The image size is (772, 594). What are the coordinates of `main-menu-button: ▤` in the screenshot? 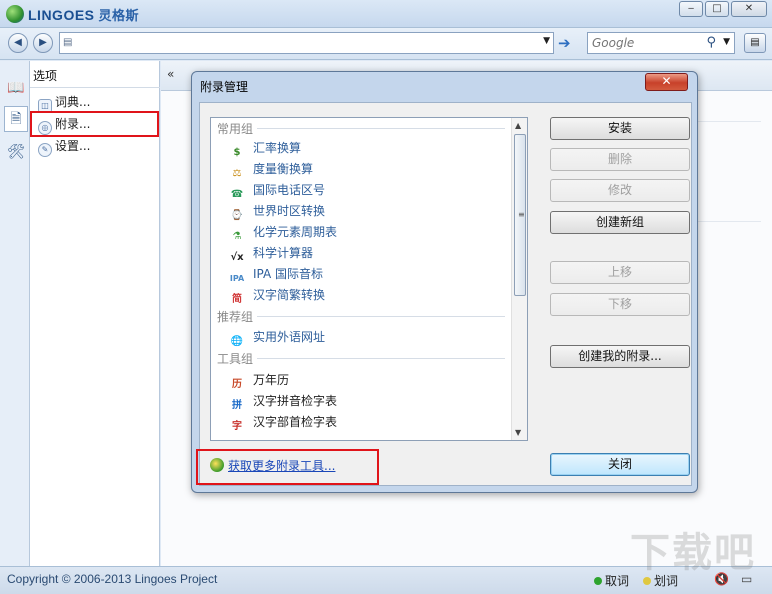 It's located at (755, 43).